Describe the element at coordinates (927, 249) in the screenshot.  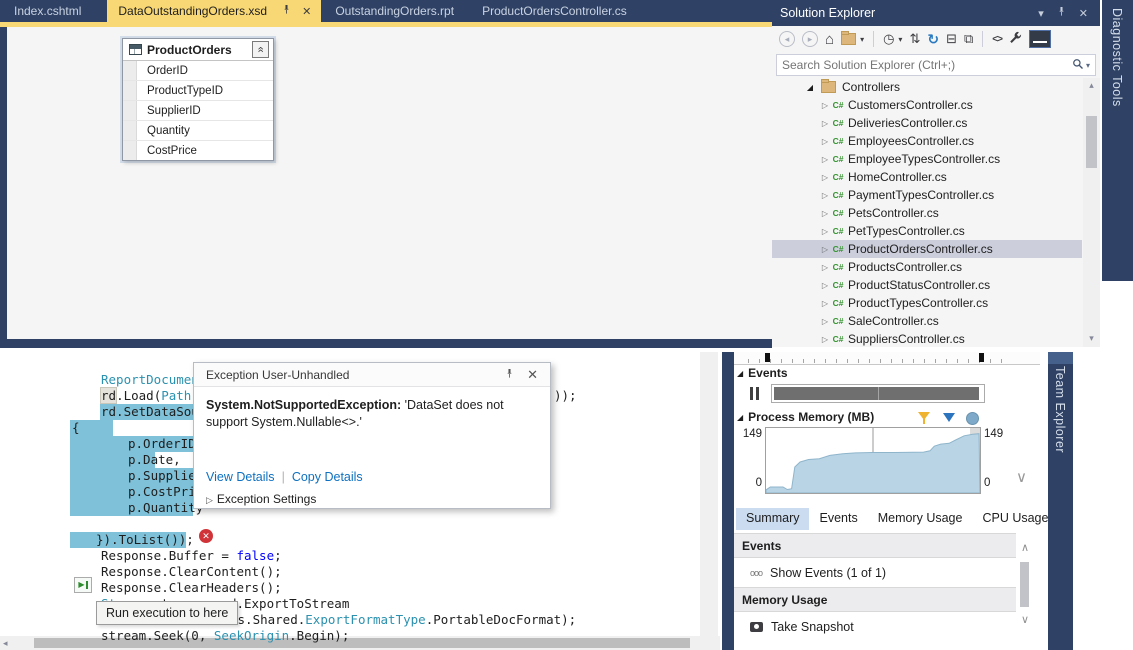
I see `tree-item-productorderscontroller-cs: ▷ C# ProductOrdersController.cs` at that location.